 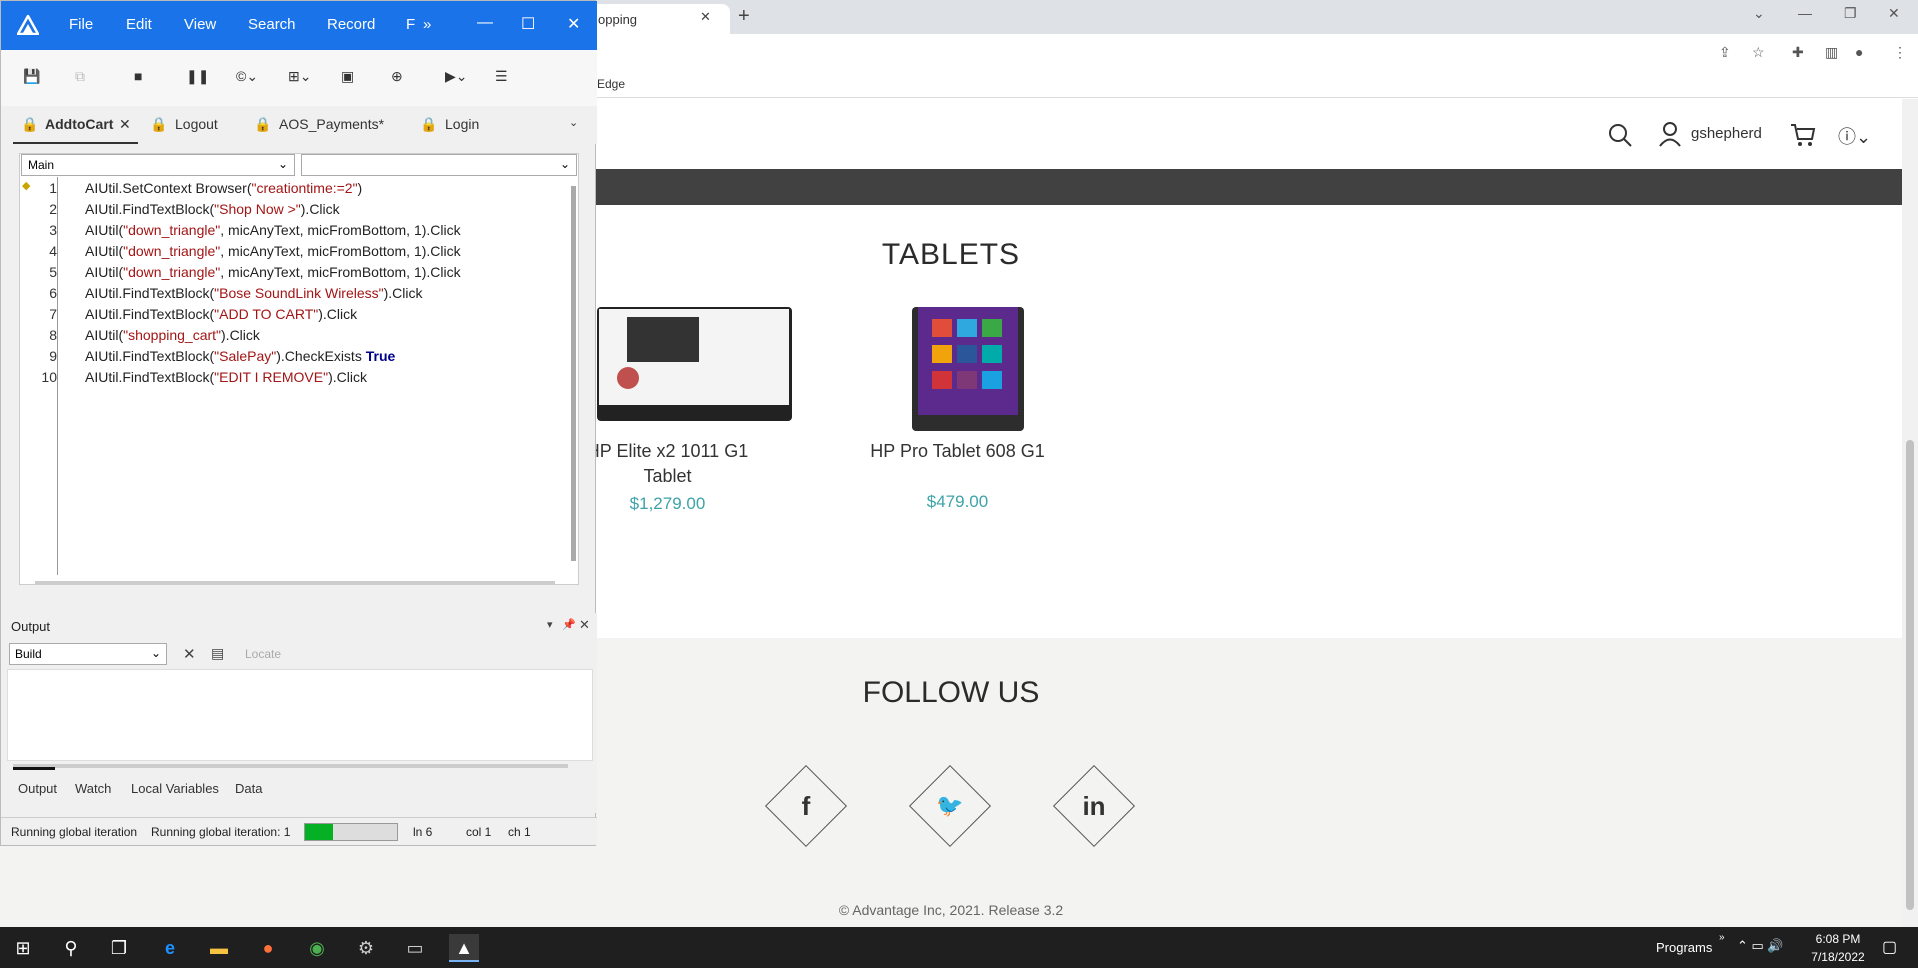 What do you see at coordinates (1670, 134) in the screenshot?
I see `user-icon` at bounding box center [1670, 134].